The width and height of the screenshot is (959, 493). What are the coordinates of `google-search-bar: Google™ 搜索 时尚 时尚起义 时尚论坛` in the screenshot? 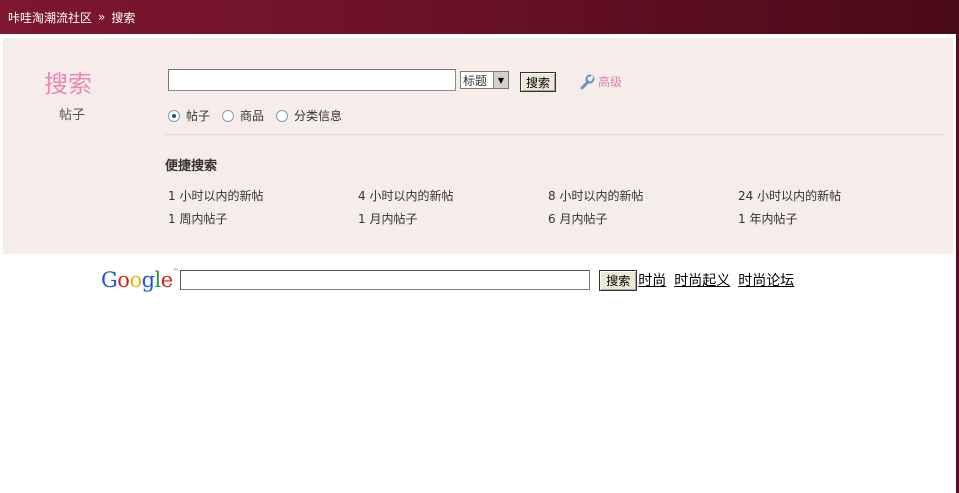 It's located at (451, 280).